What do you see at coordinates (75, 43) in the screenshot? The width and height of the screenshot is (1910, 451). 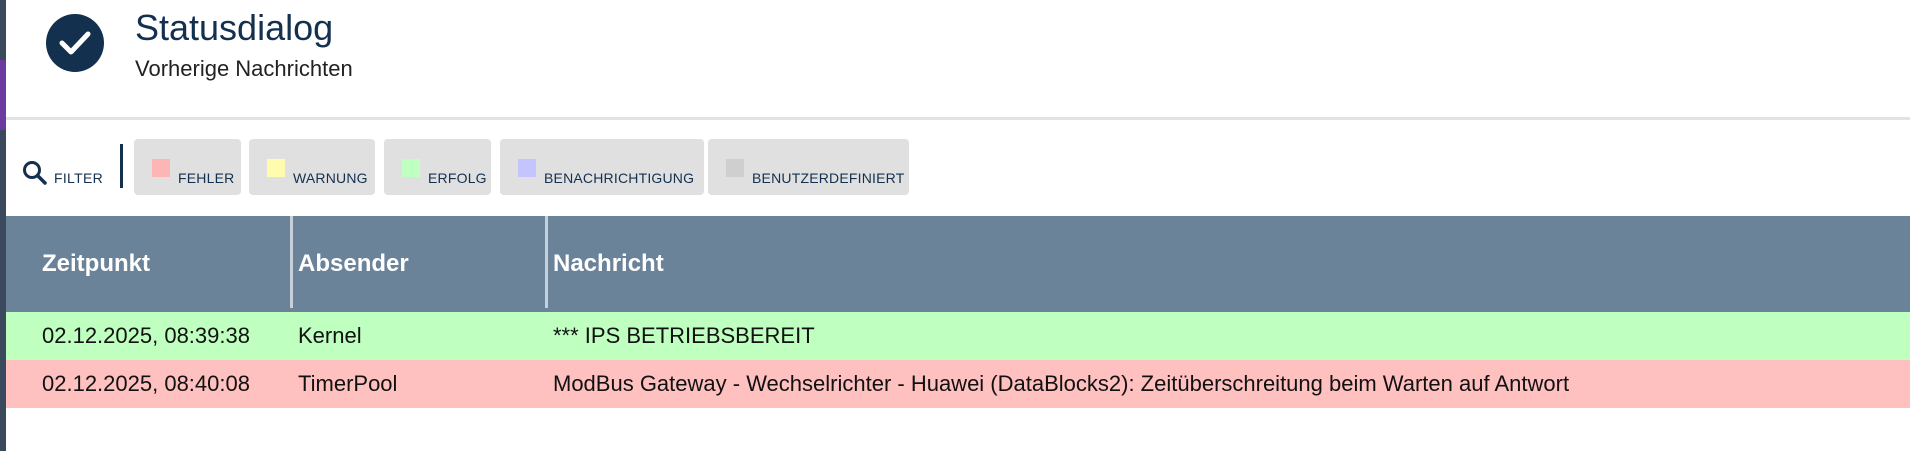 I see `check-circle-icon` at bounding box center [75, 43].